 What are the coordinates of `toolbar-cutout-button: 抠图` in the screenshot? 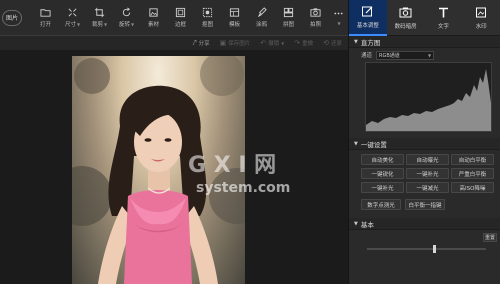 It's located at (207, 18).